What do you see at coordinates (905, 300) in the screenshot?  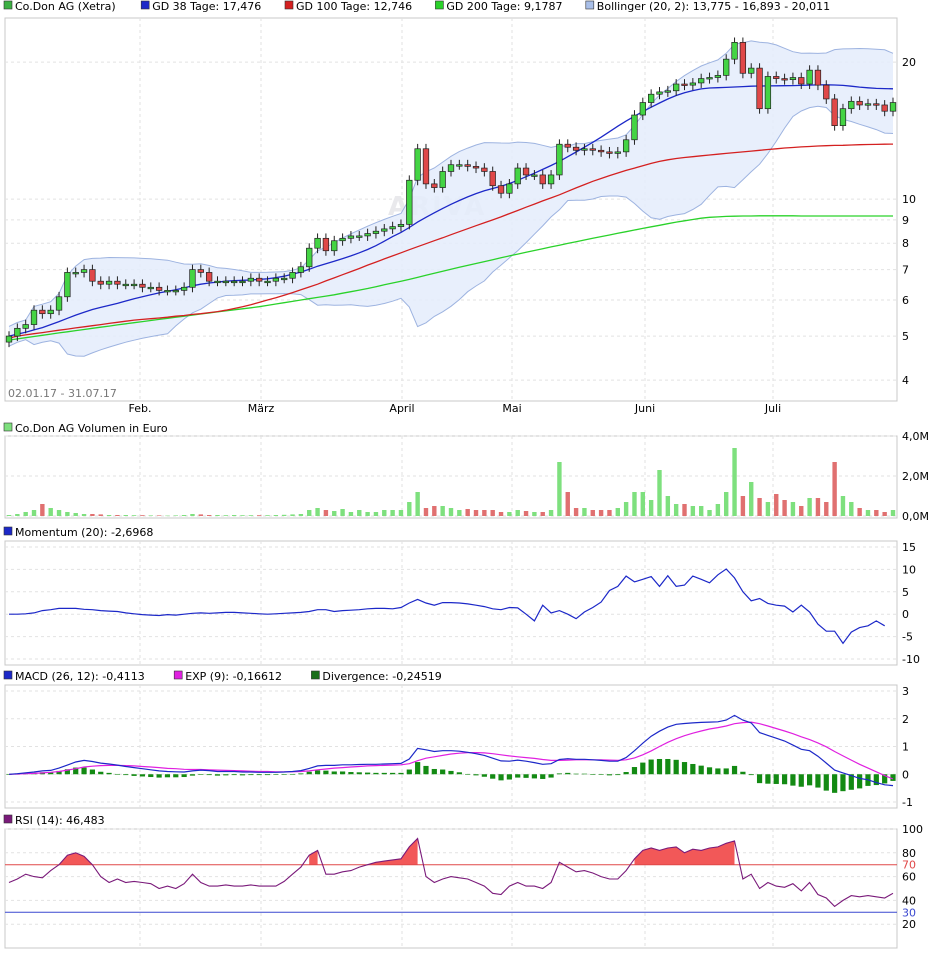 I see `price-y-tick-label: 6` at bounding box center [905, 300].